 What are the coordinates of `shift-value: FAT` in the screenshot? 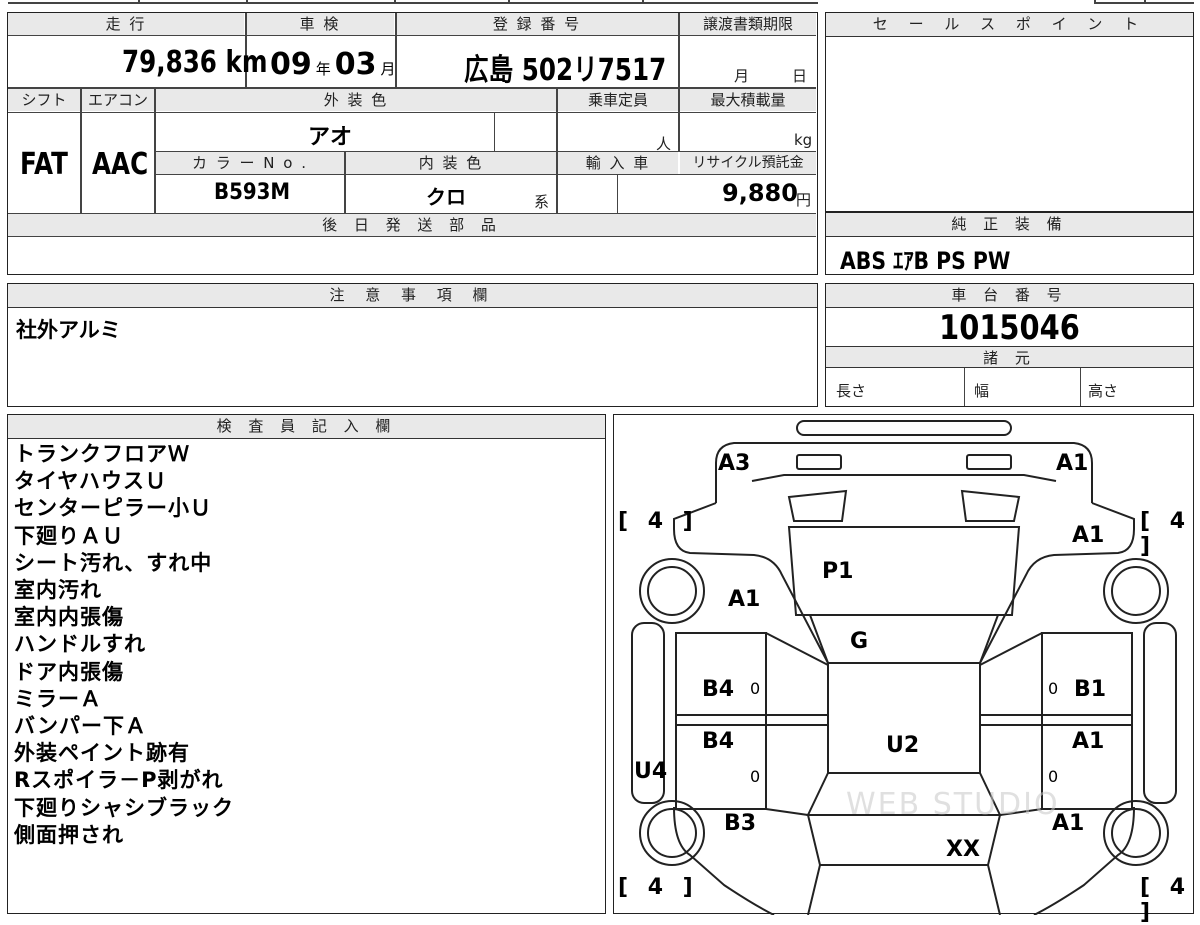 It's located at (44, 164).